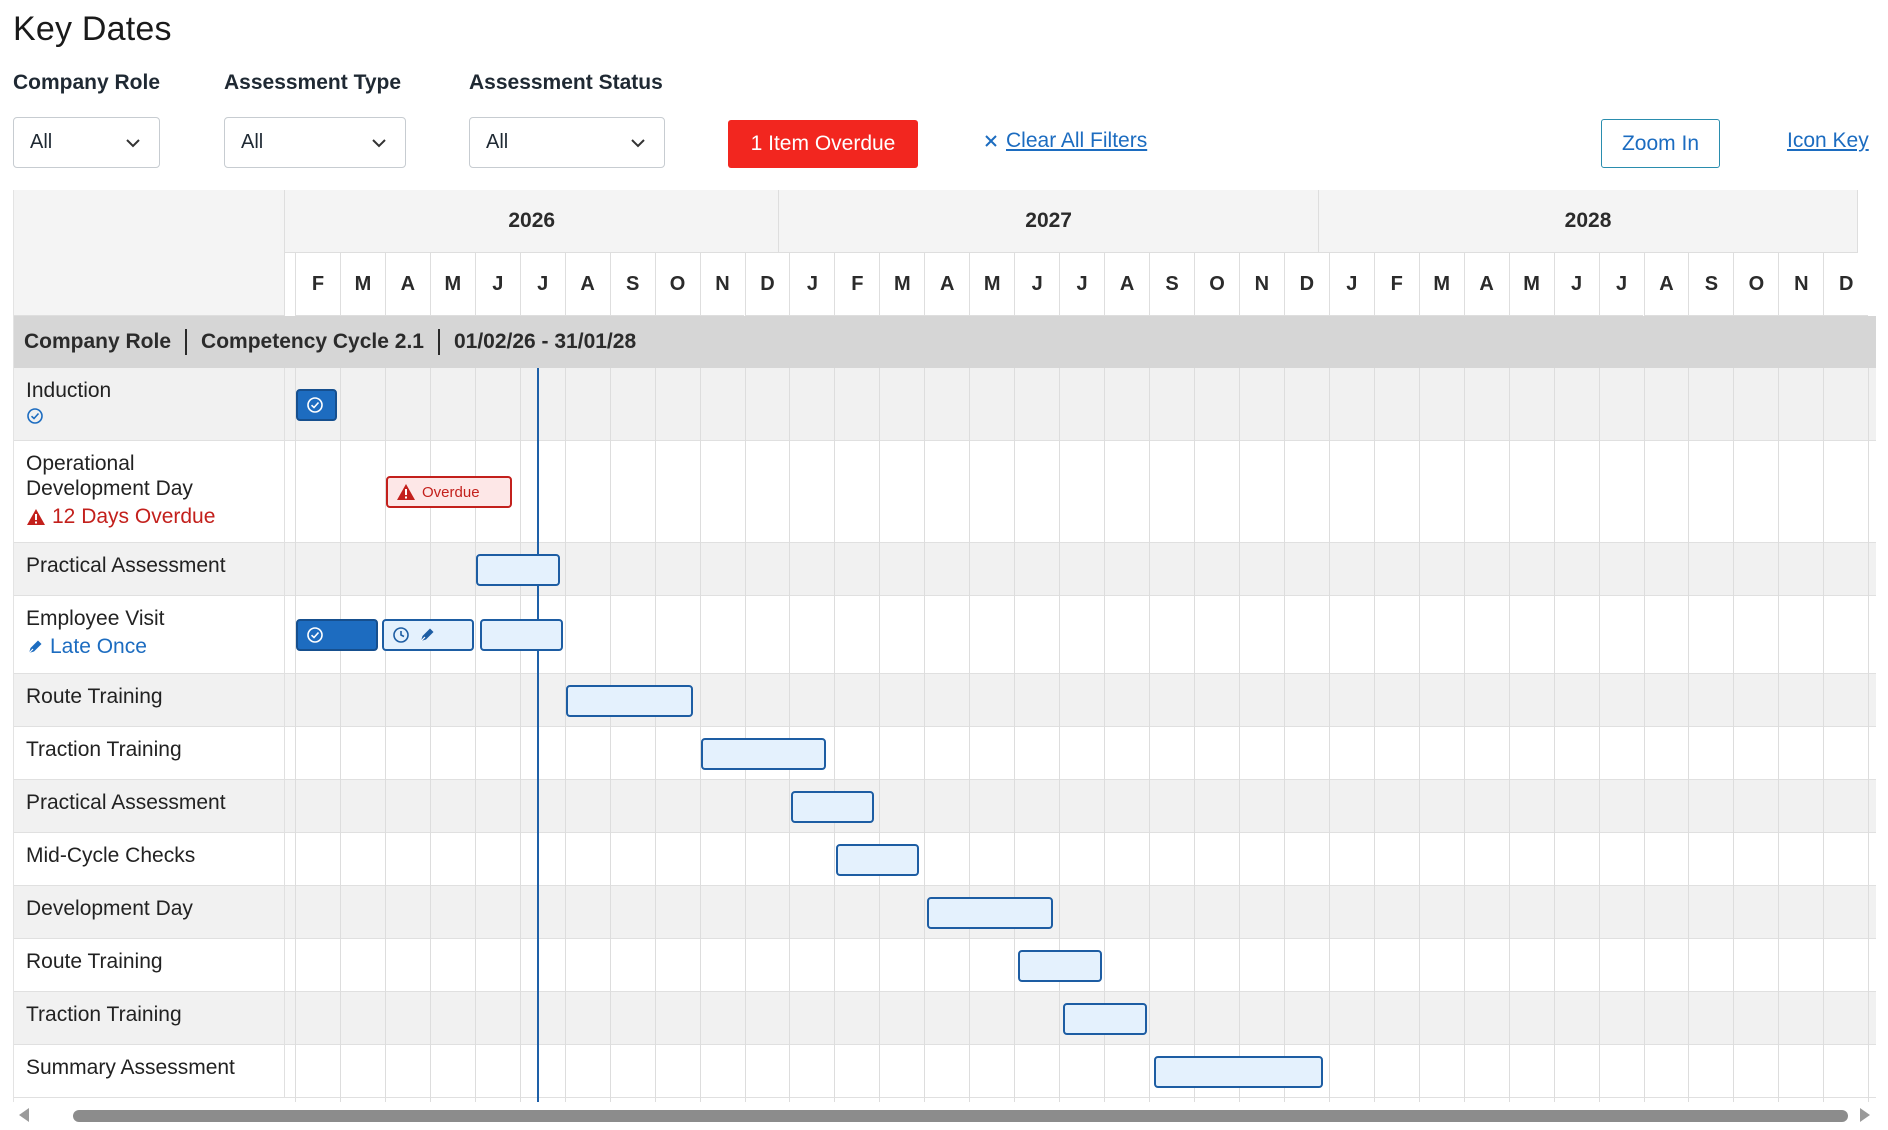  I want to click on year-header-2027: 2027, so click(1049, 221).